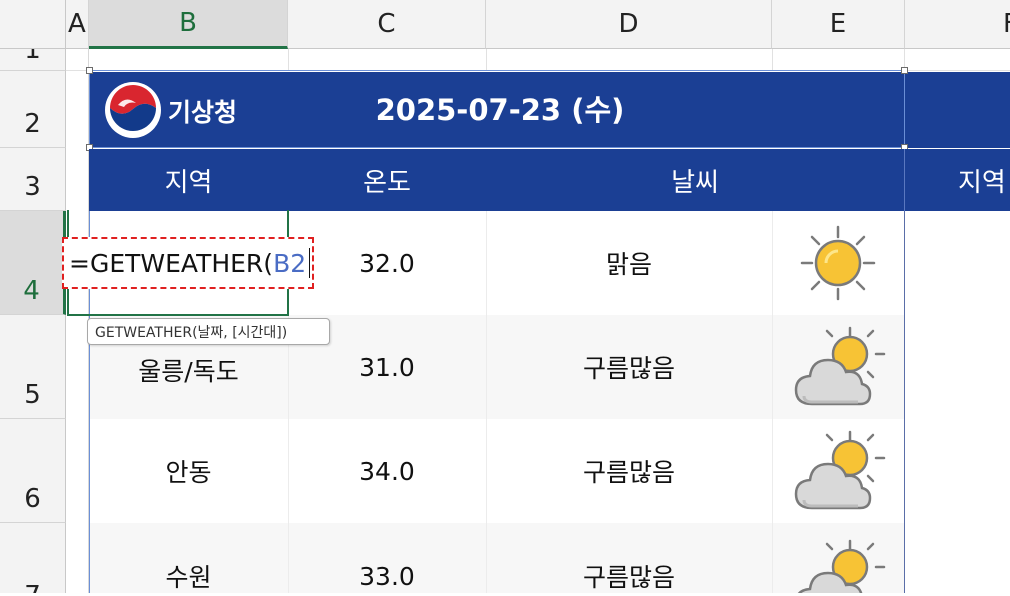  What do you see at coordinates (188, 576) in the screenshot?
I see `cell-region: 수원` at bounding box center [188, 576].